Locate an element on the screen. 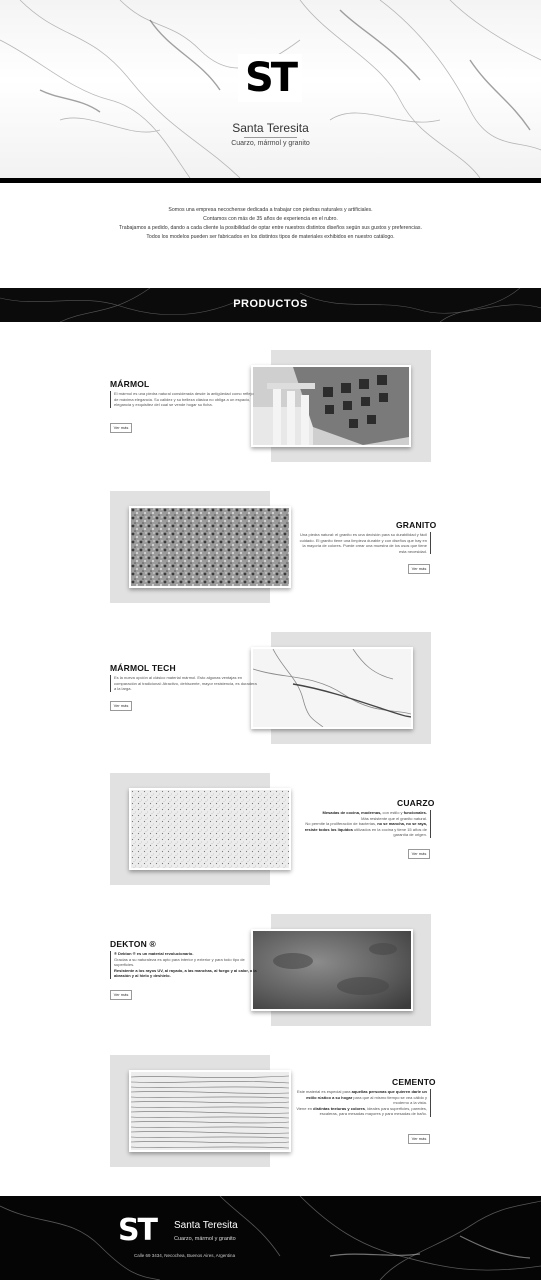 This screenshot has height=1280, width=541. product-title: DEKTON ® is located at coordinates (133, 944).